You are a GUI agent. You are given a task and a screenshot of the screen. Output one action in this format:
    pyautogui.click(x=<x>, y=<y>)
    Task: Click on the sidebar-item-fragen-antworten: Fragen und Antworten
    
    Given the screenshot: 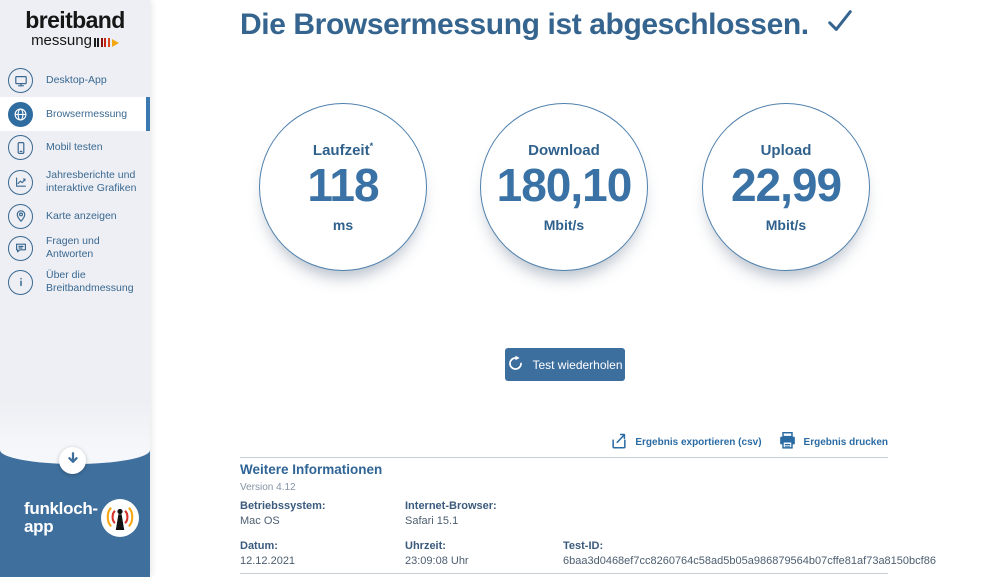 What is the action you would take?
    pyautogui.click(x=75, y=248)
    